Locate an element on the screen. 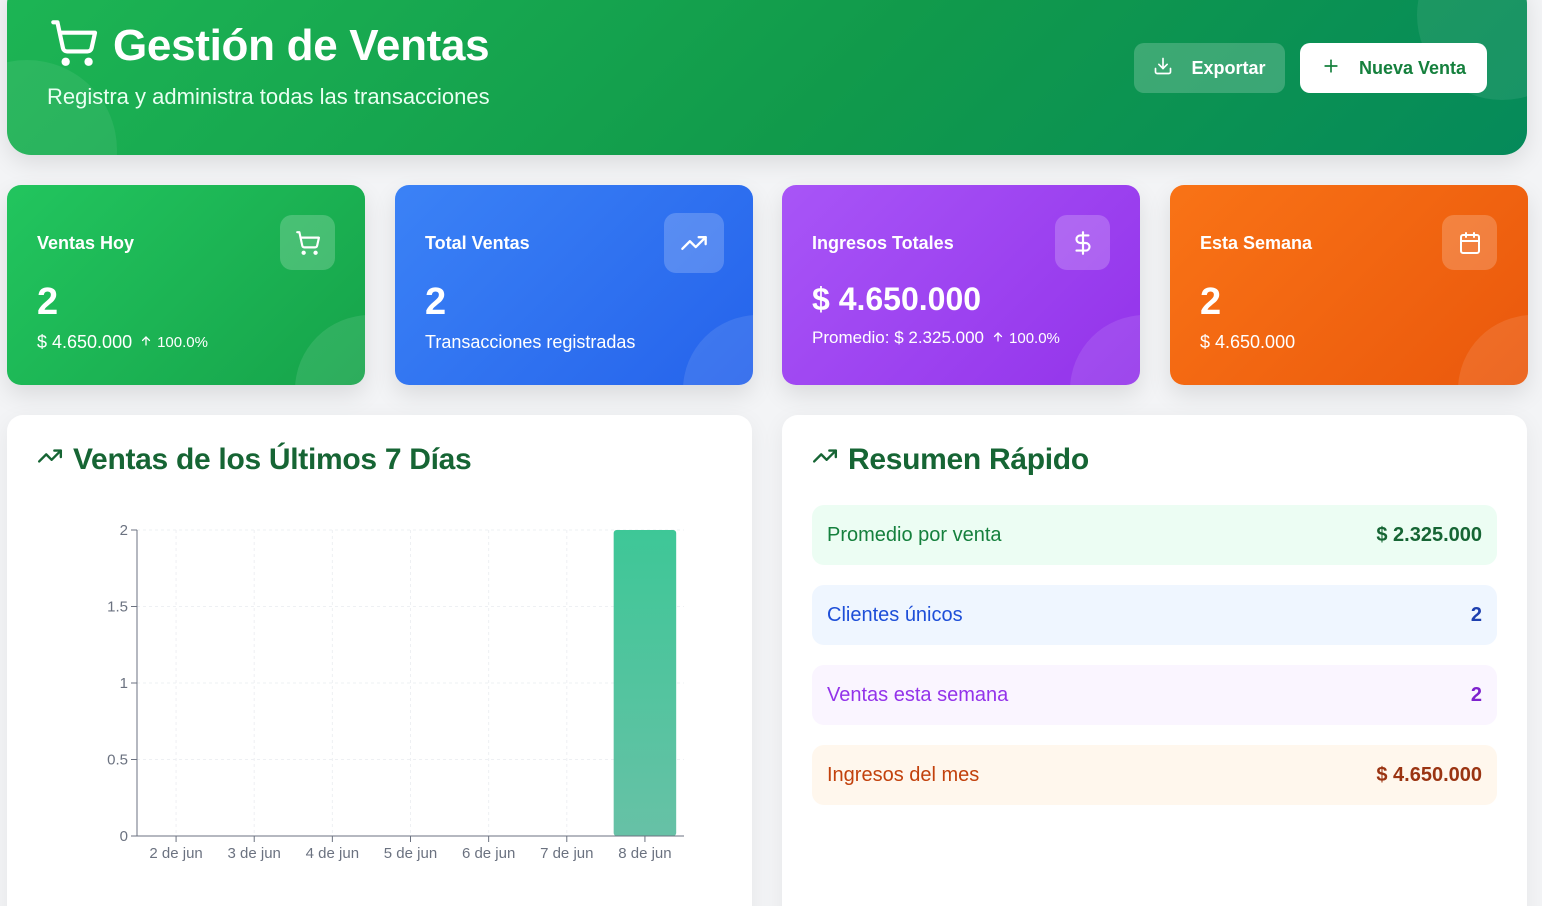 The width and height of the screenshot is (1542, 906). summary-row-label: Ventas esta semana is located at coordinates (918, 694).